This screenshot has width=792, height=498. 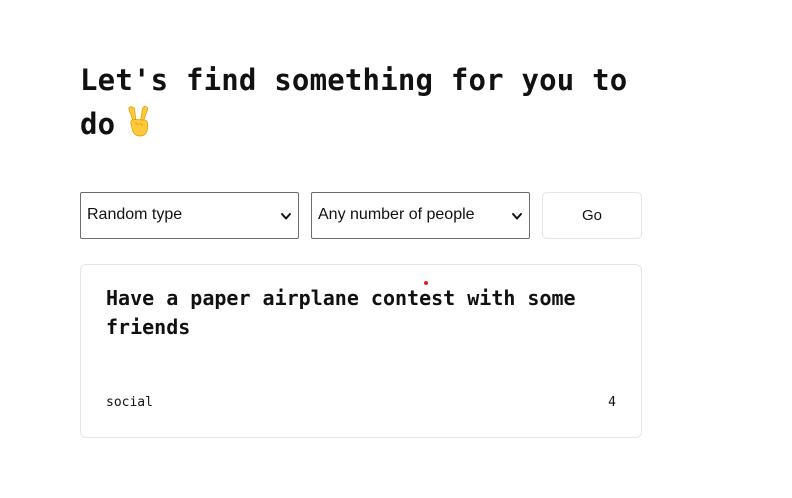 What do you see at coordinates (354, 102) in the screenshot?
I see `page-title-text: Let's find something for you to do` at bounding box center [354, 102].